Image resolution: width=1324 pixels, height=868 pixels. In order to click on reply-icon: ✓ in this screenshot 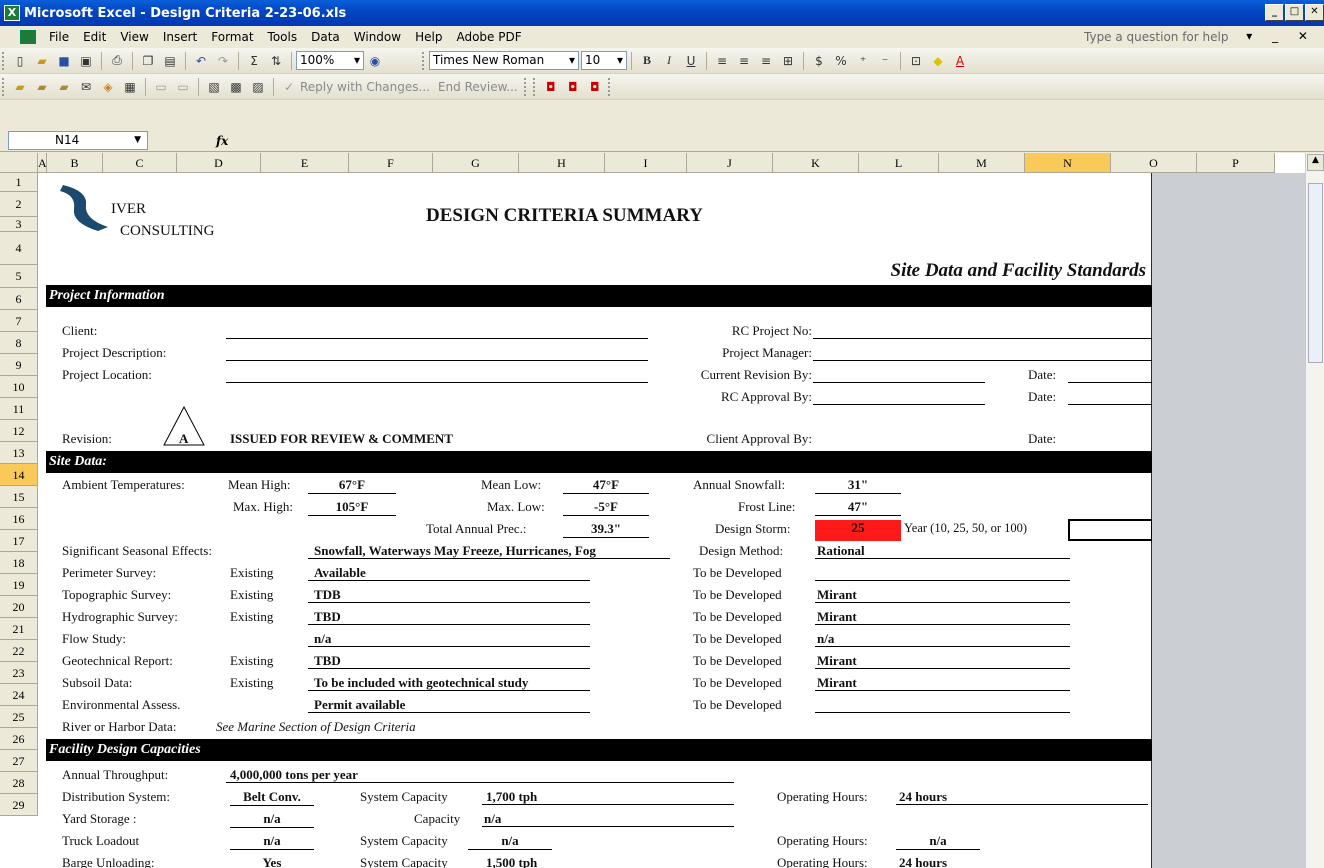, I will do `click(289, 87)`.